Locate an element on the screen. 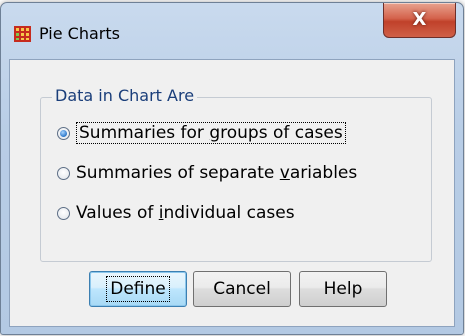  close-button: X is located at coordinates (419, 20).